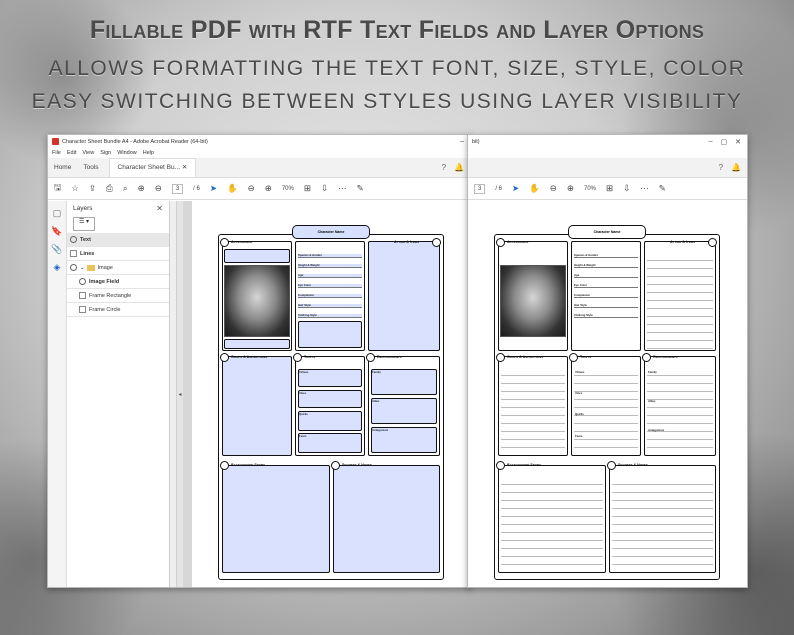 The width and height of the screenshot is (794, 635). Describe the element at coordinates (104, 281) in the screenshot. I see `layer-label: Image Field` at that location.